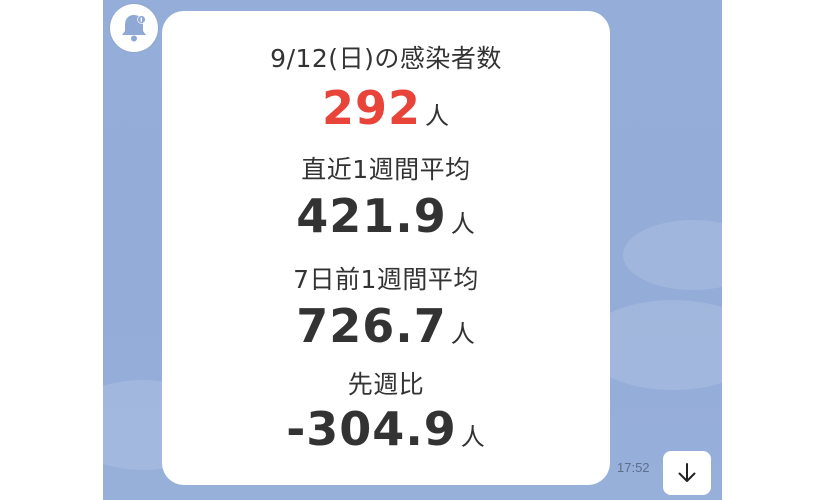  I want to click on cases-unit: 人, so click(438, 116).